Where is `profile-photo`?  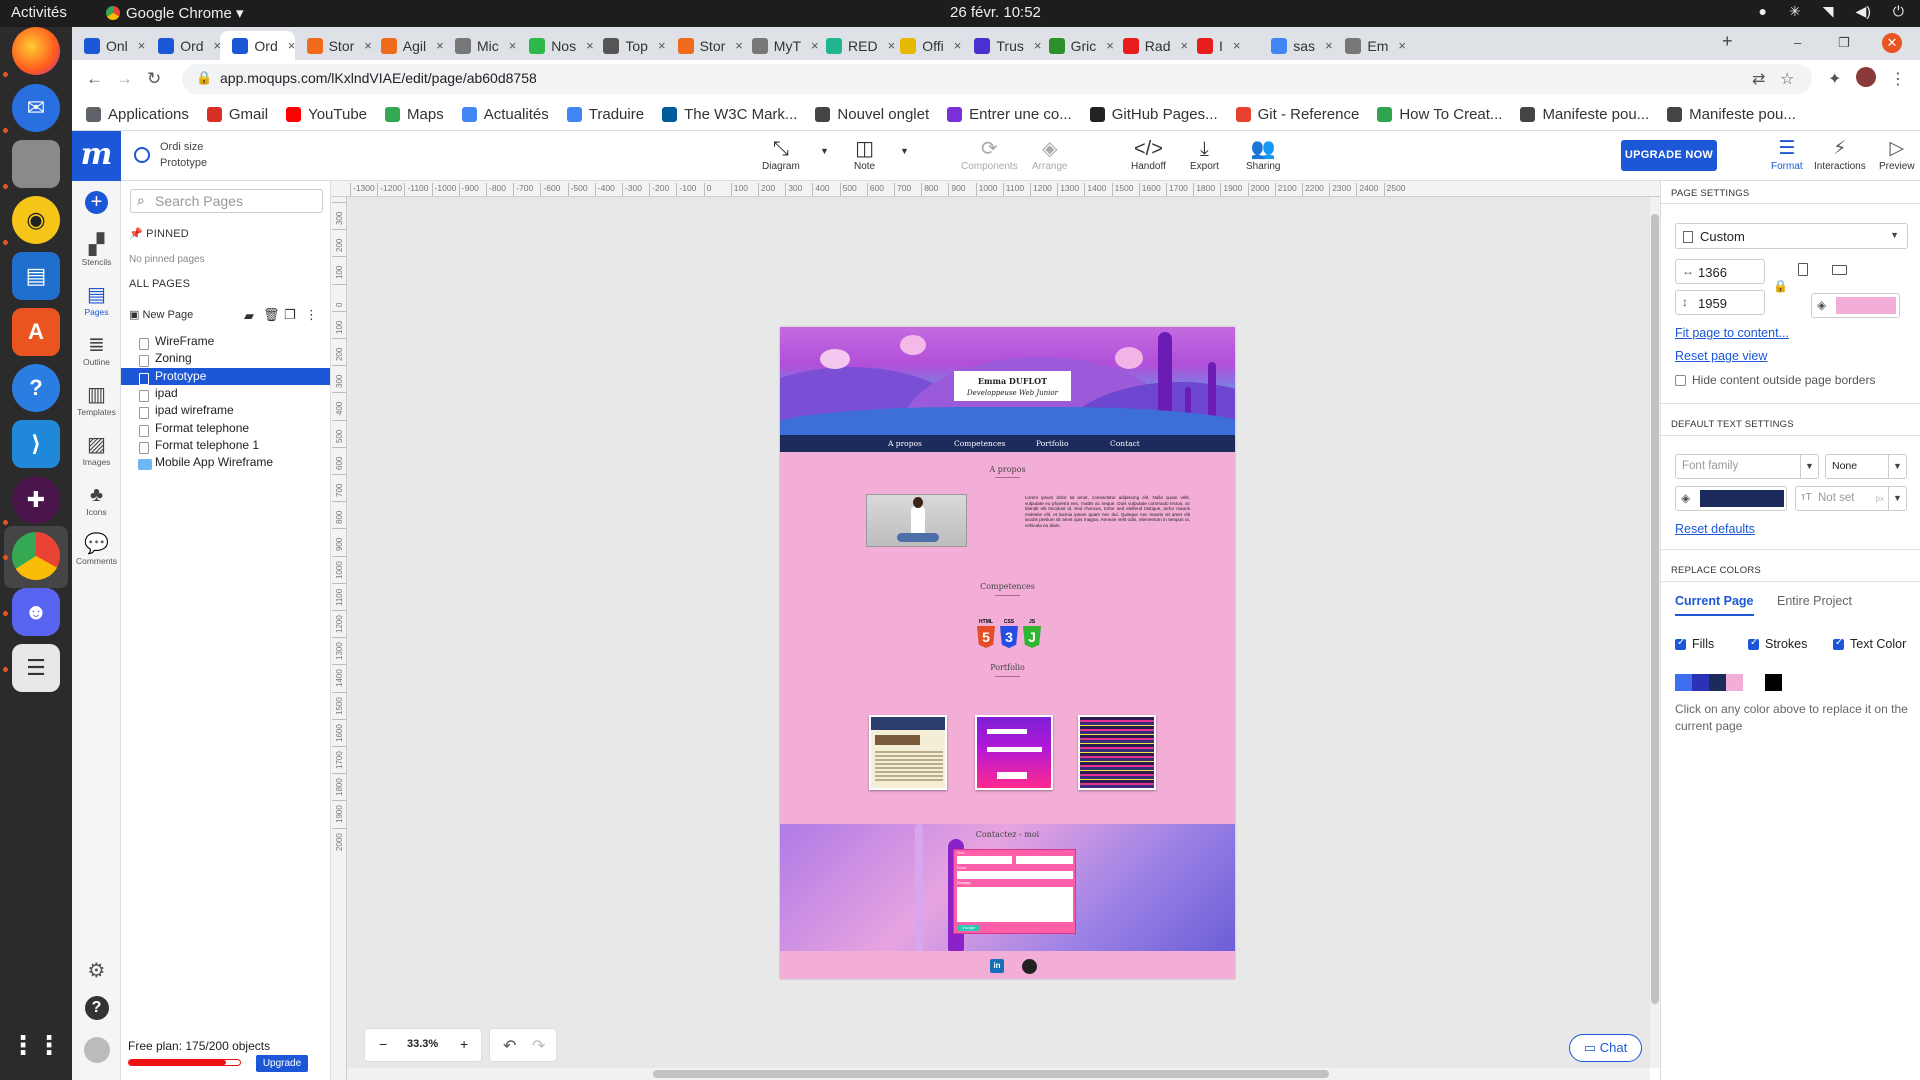
profile-photo is located at coordinates (916, 520).